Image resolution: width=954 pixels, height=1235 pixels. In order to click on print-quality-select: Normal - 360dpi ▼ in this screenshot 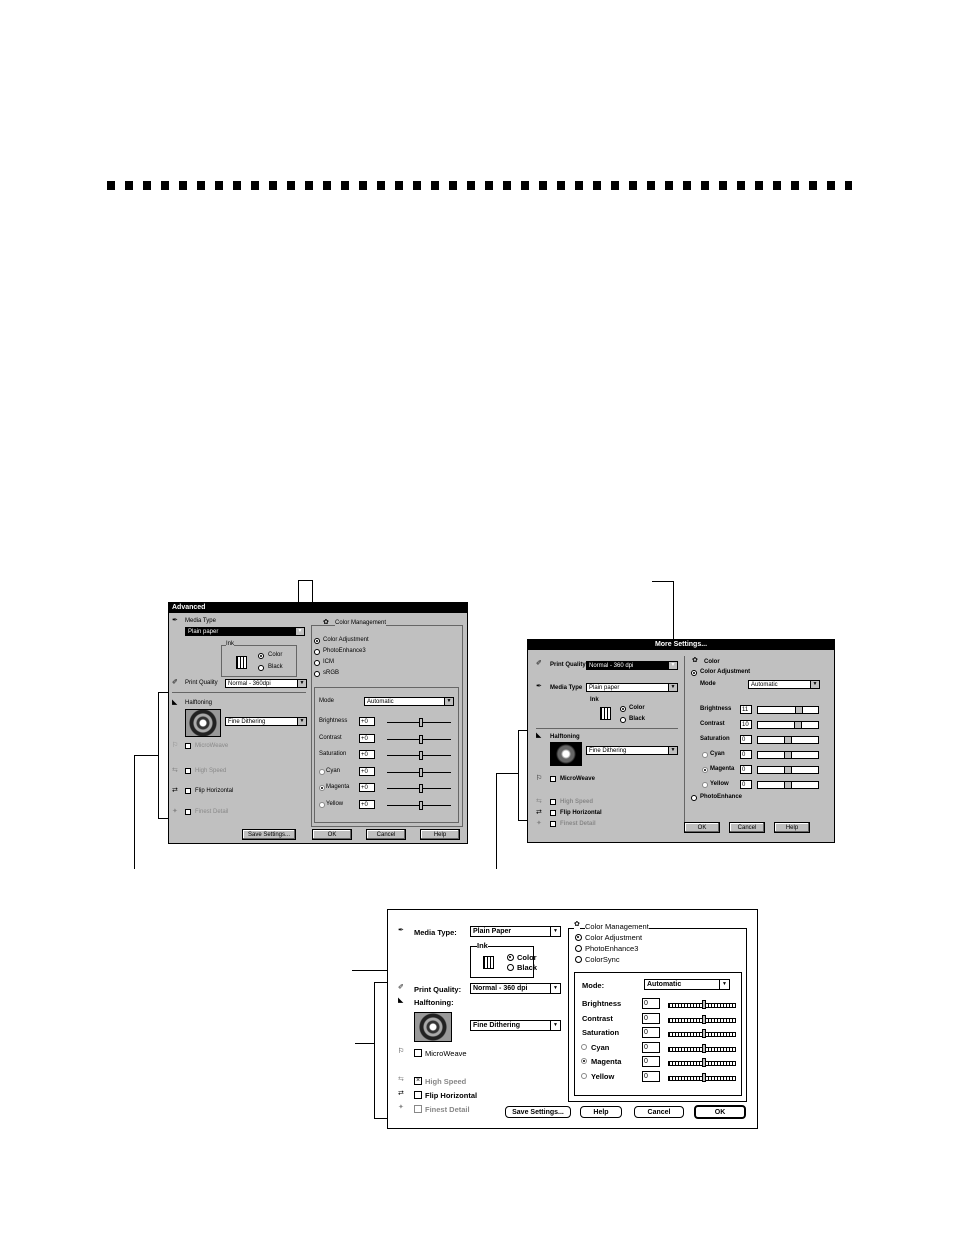, I will do `click(266, 683)`.